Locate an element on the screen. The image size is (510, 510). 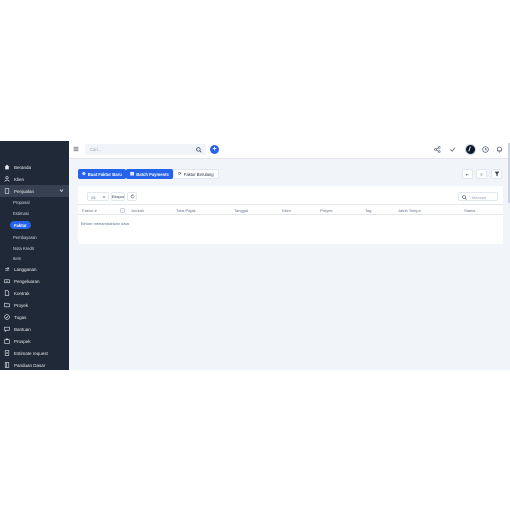
sidebar-item-panduan-dasar: Panduan Dasar is located at coordinates (34, 364).